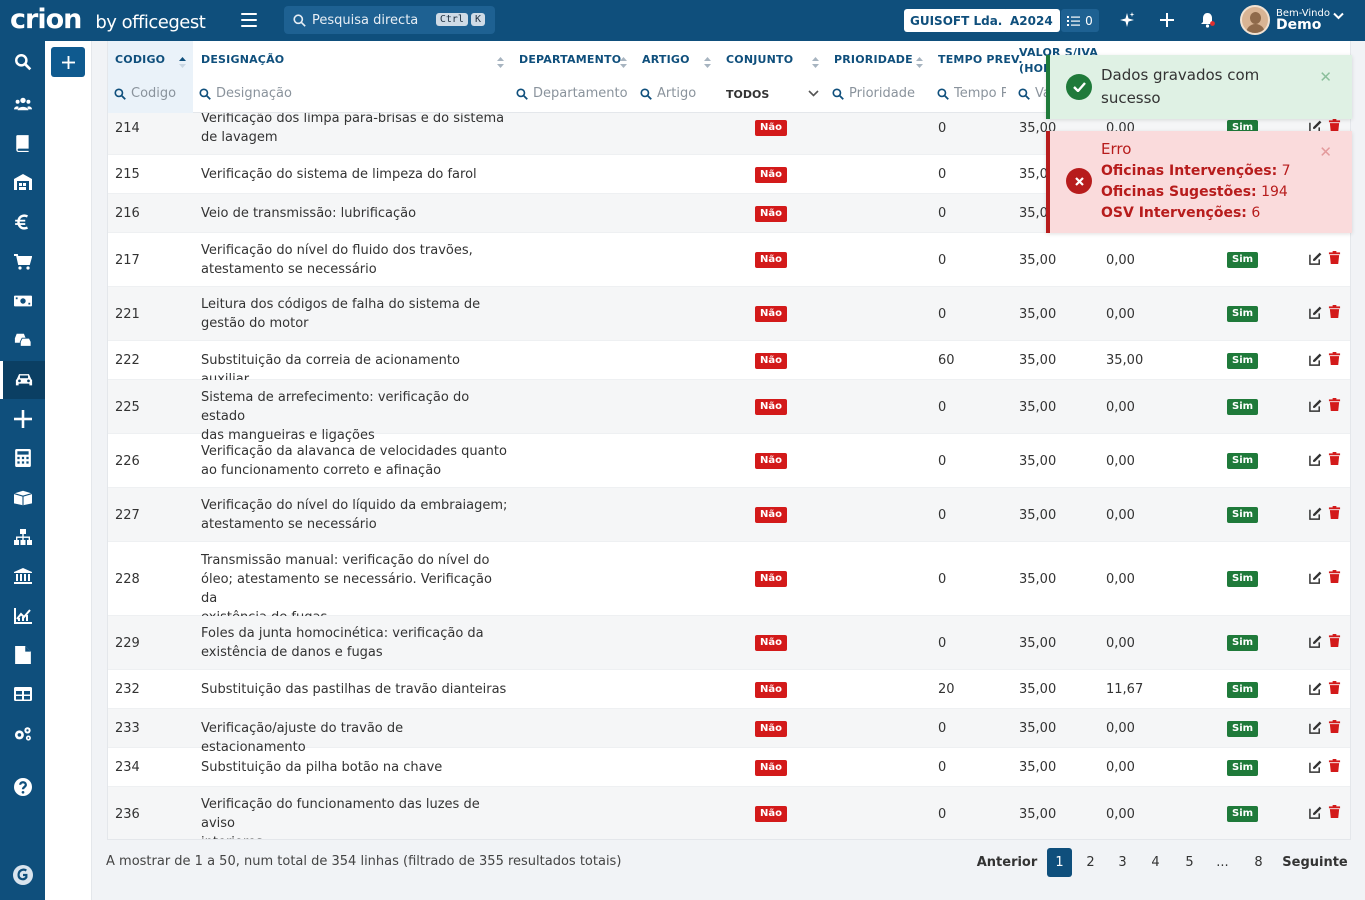 This screenshot has height=900, width=1365. What do you see at coordinates (22, 655) in the screenshot?
I see `sidebar-item-files` at bounding box center [22, 655].